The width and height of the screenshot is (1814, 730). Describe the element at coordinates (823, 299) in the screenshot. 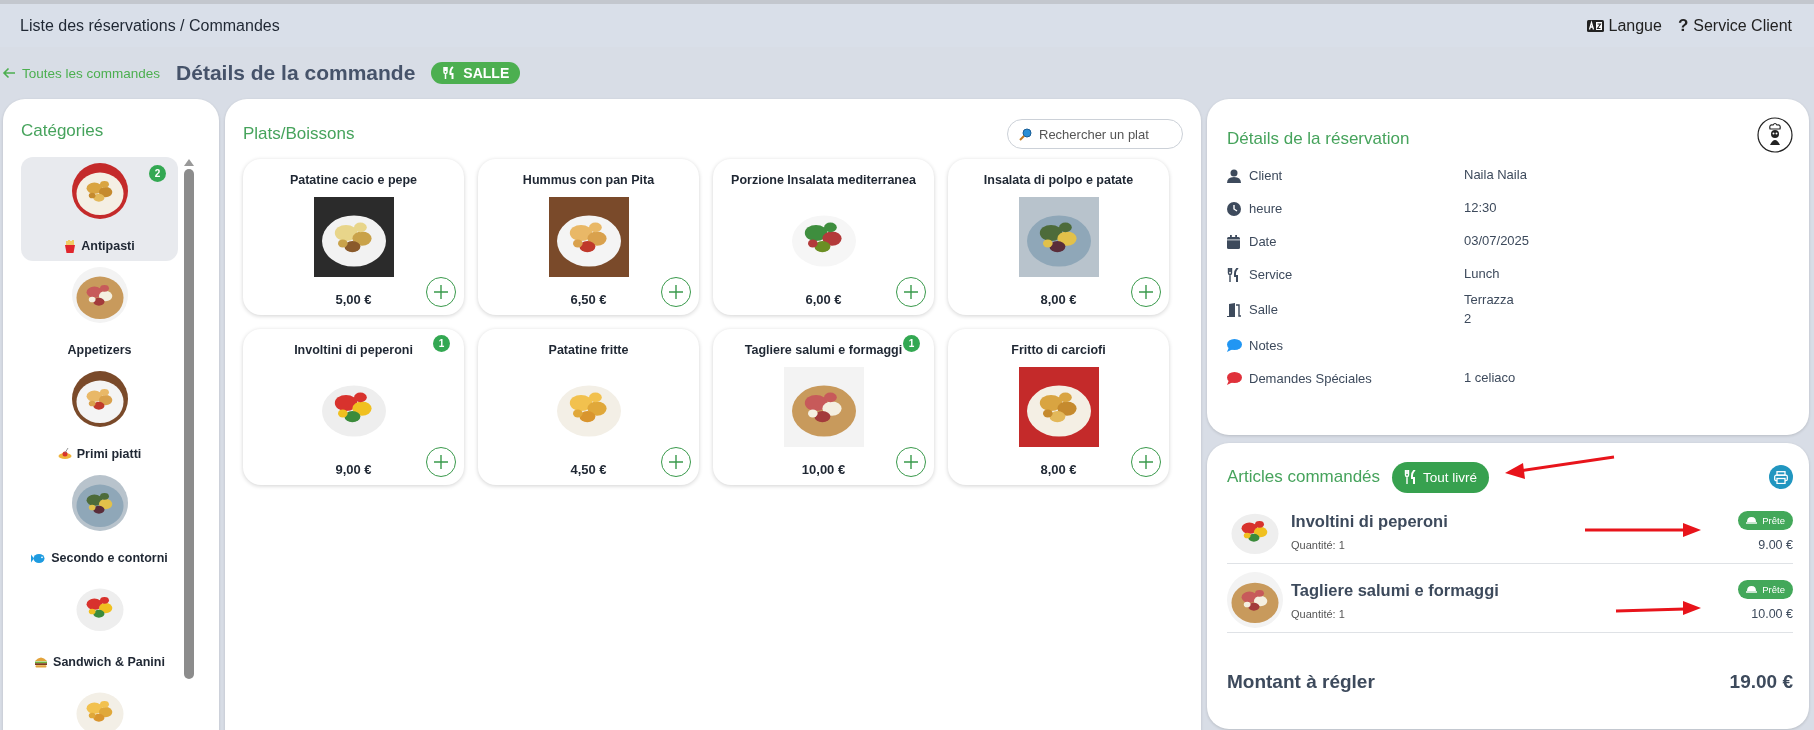

I see `dish-price: 6,00 €` at that location.